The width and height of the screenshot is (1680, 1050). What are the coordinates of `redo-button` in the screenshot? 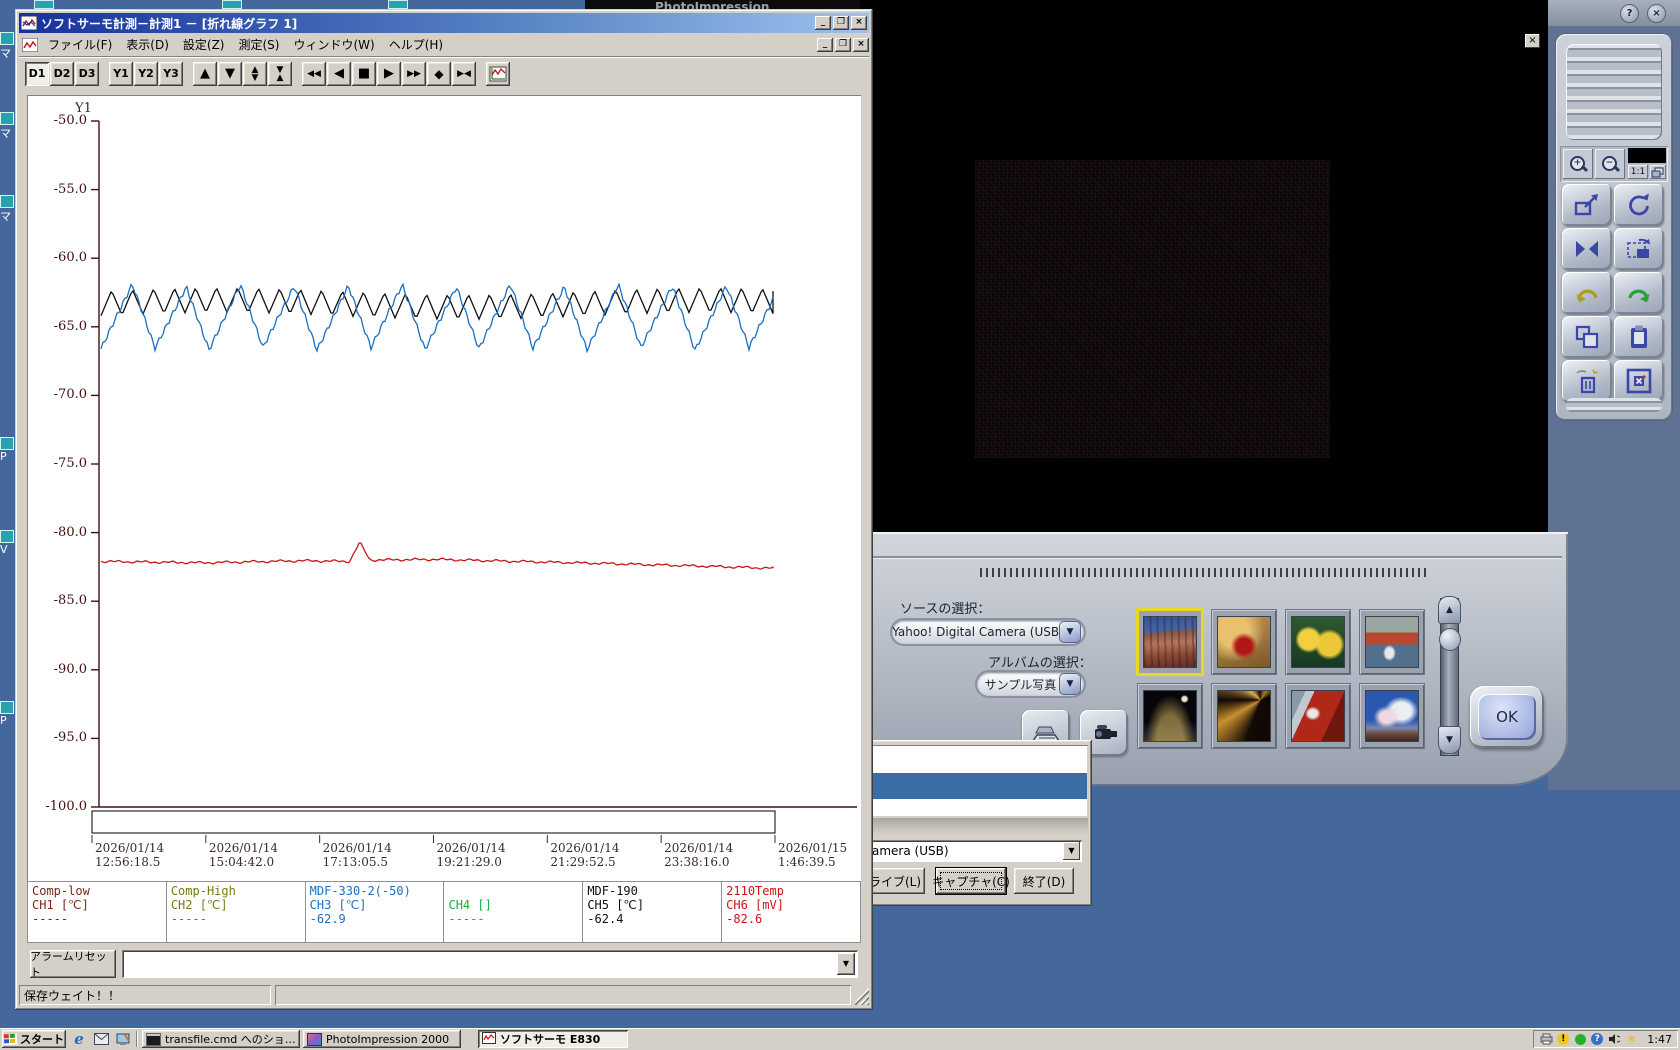 It's located at (1639, 293).